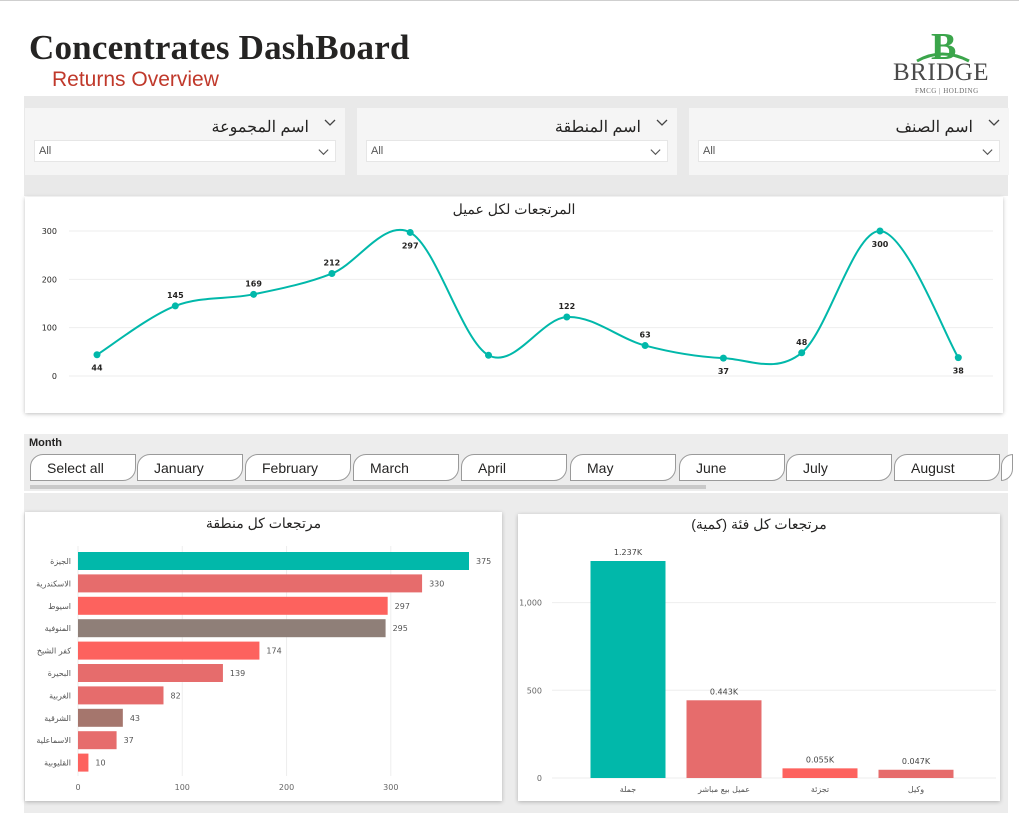 The width and height of the screenshot is (1019, 823). What do you see at coordinates (815, 468) in the screenshot?
I see `month-option-label: July` at bounding box center [815, 468].